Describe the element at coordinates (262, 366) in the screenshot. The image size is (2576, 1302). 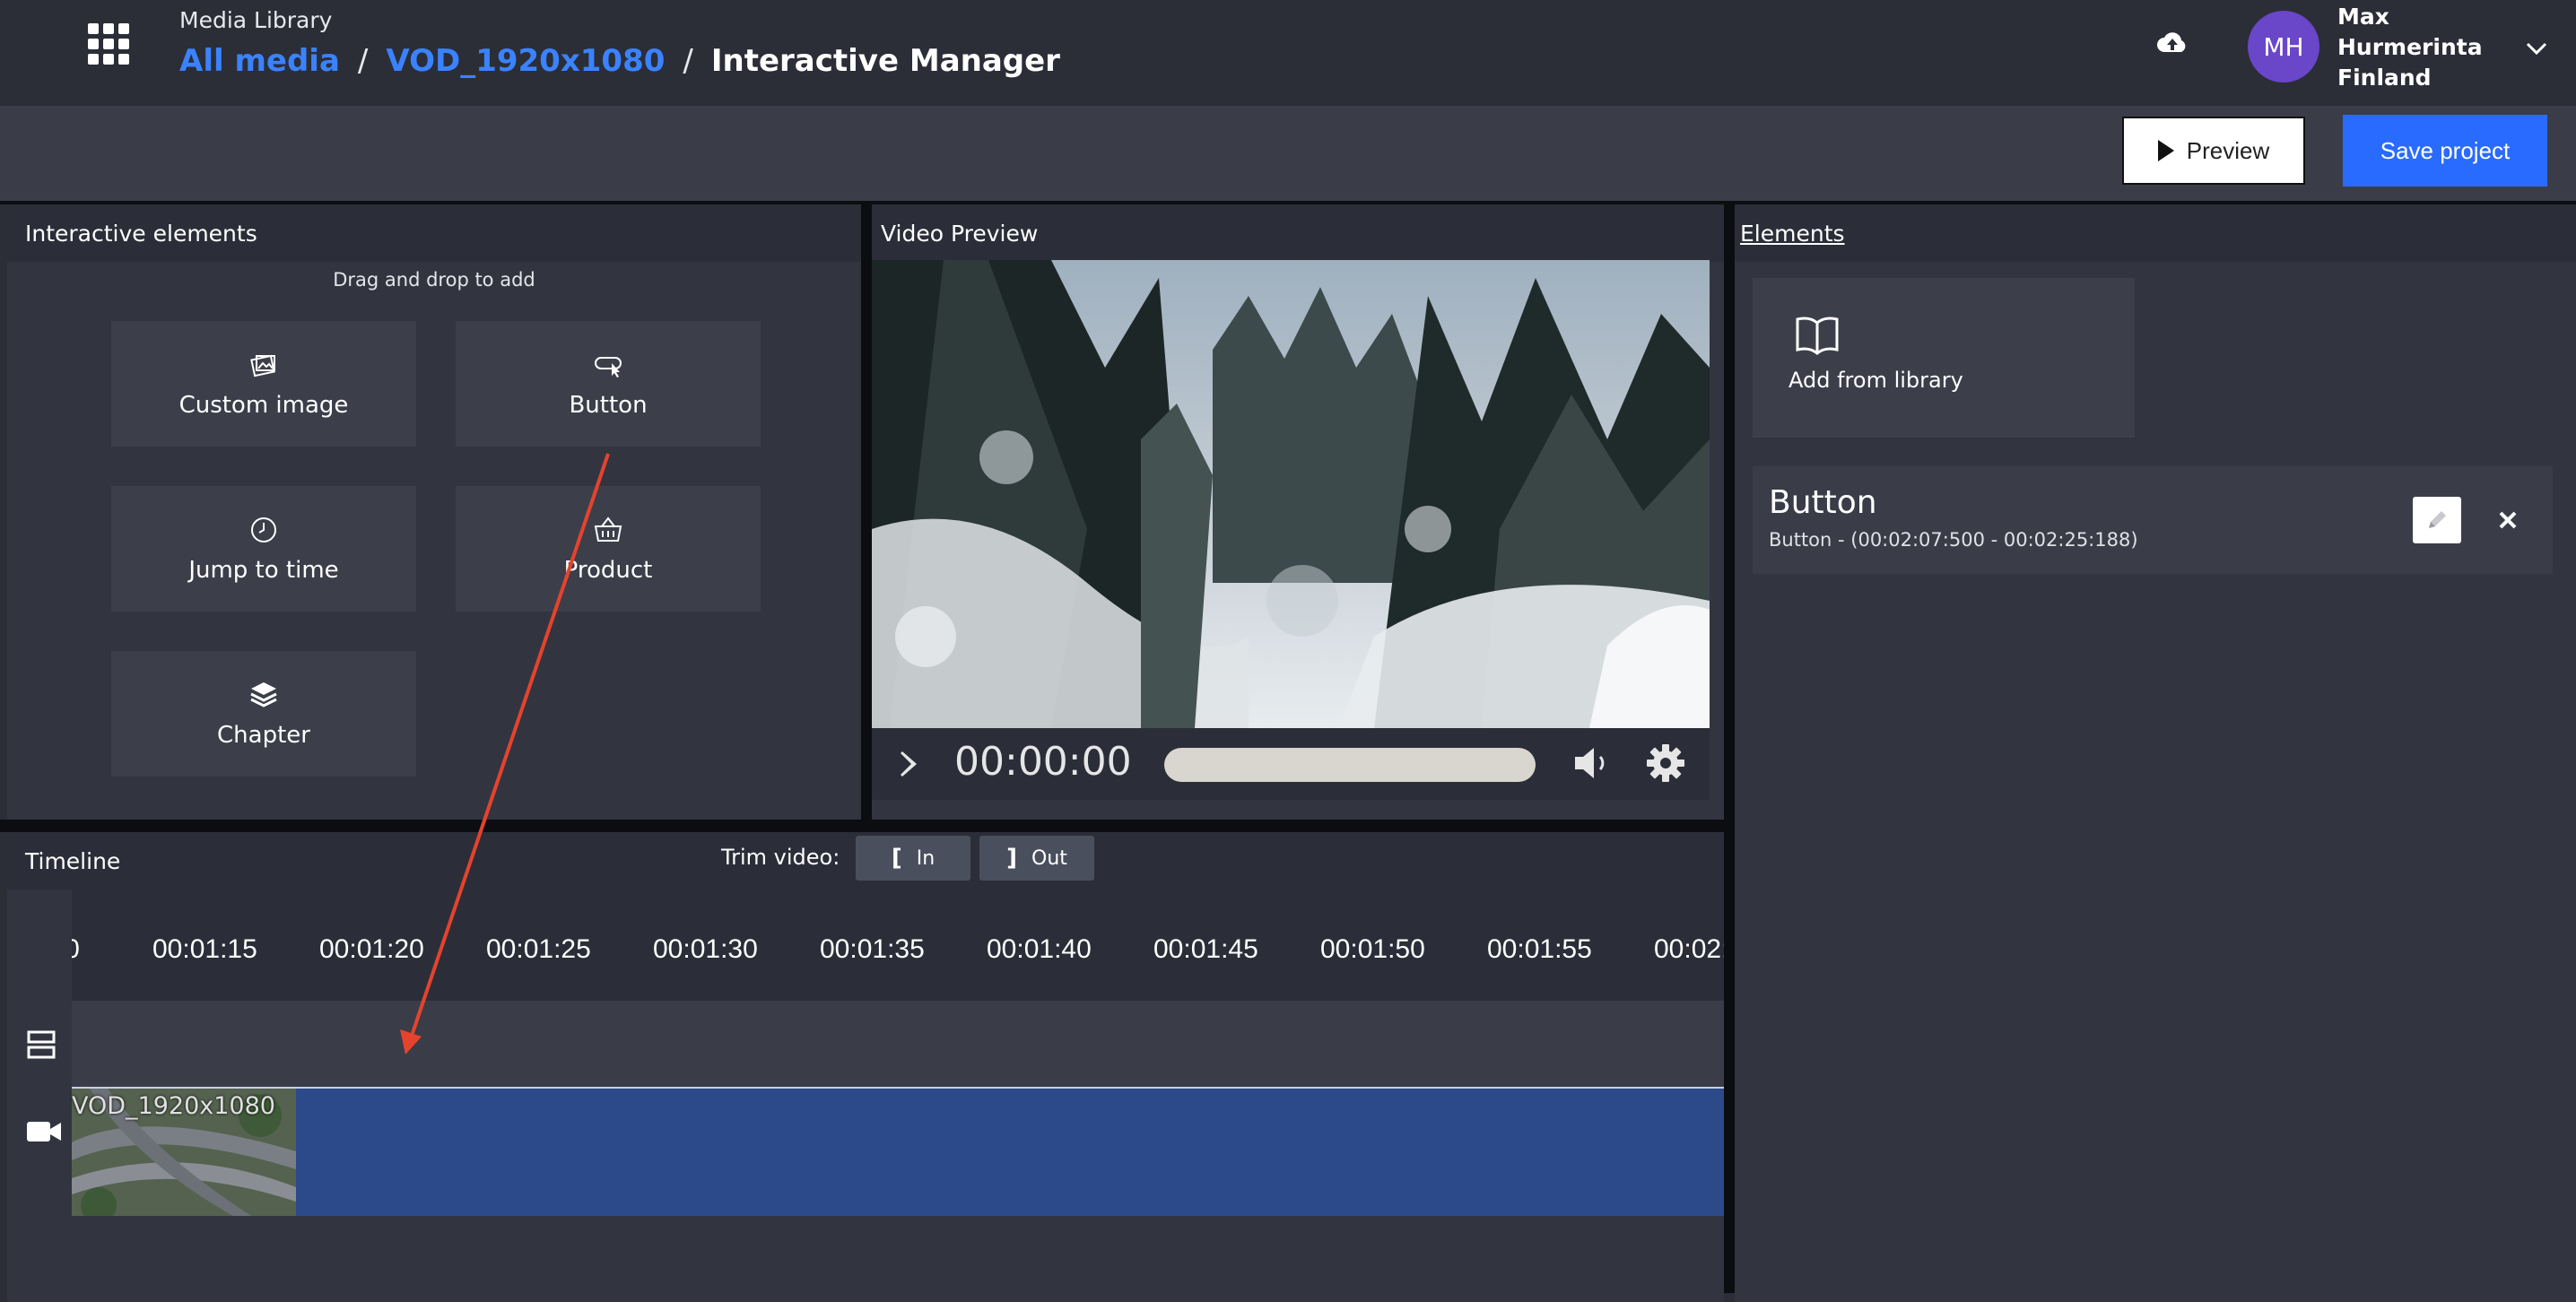
I see `custom-image-icon` at that location.